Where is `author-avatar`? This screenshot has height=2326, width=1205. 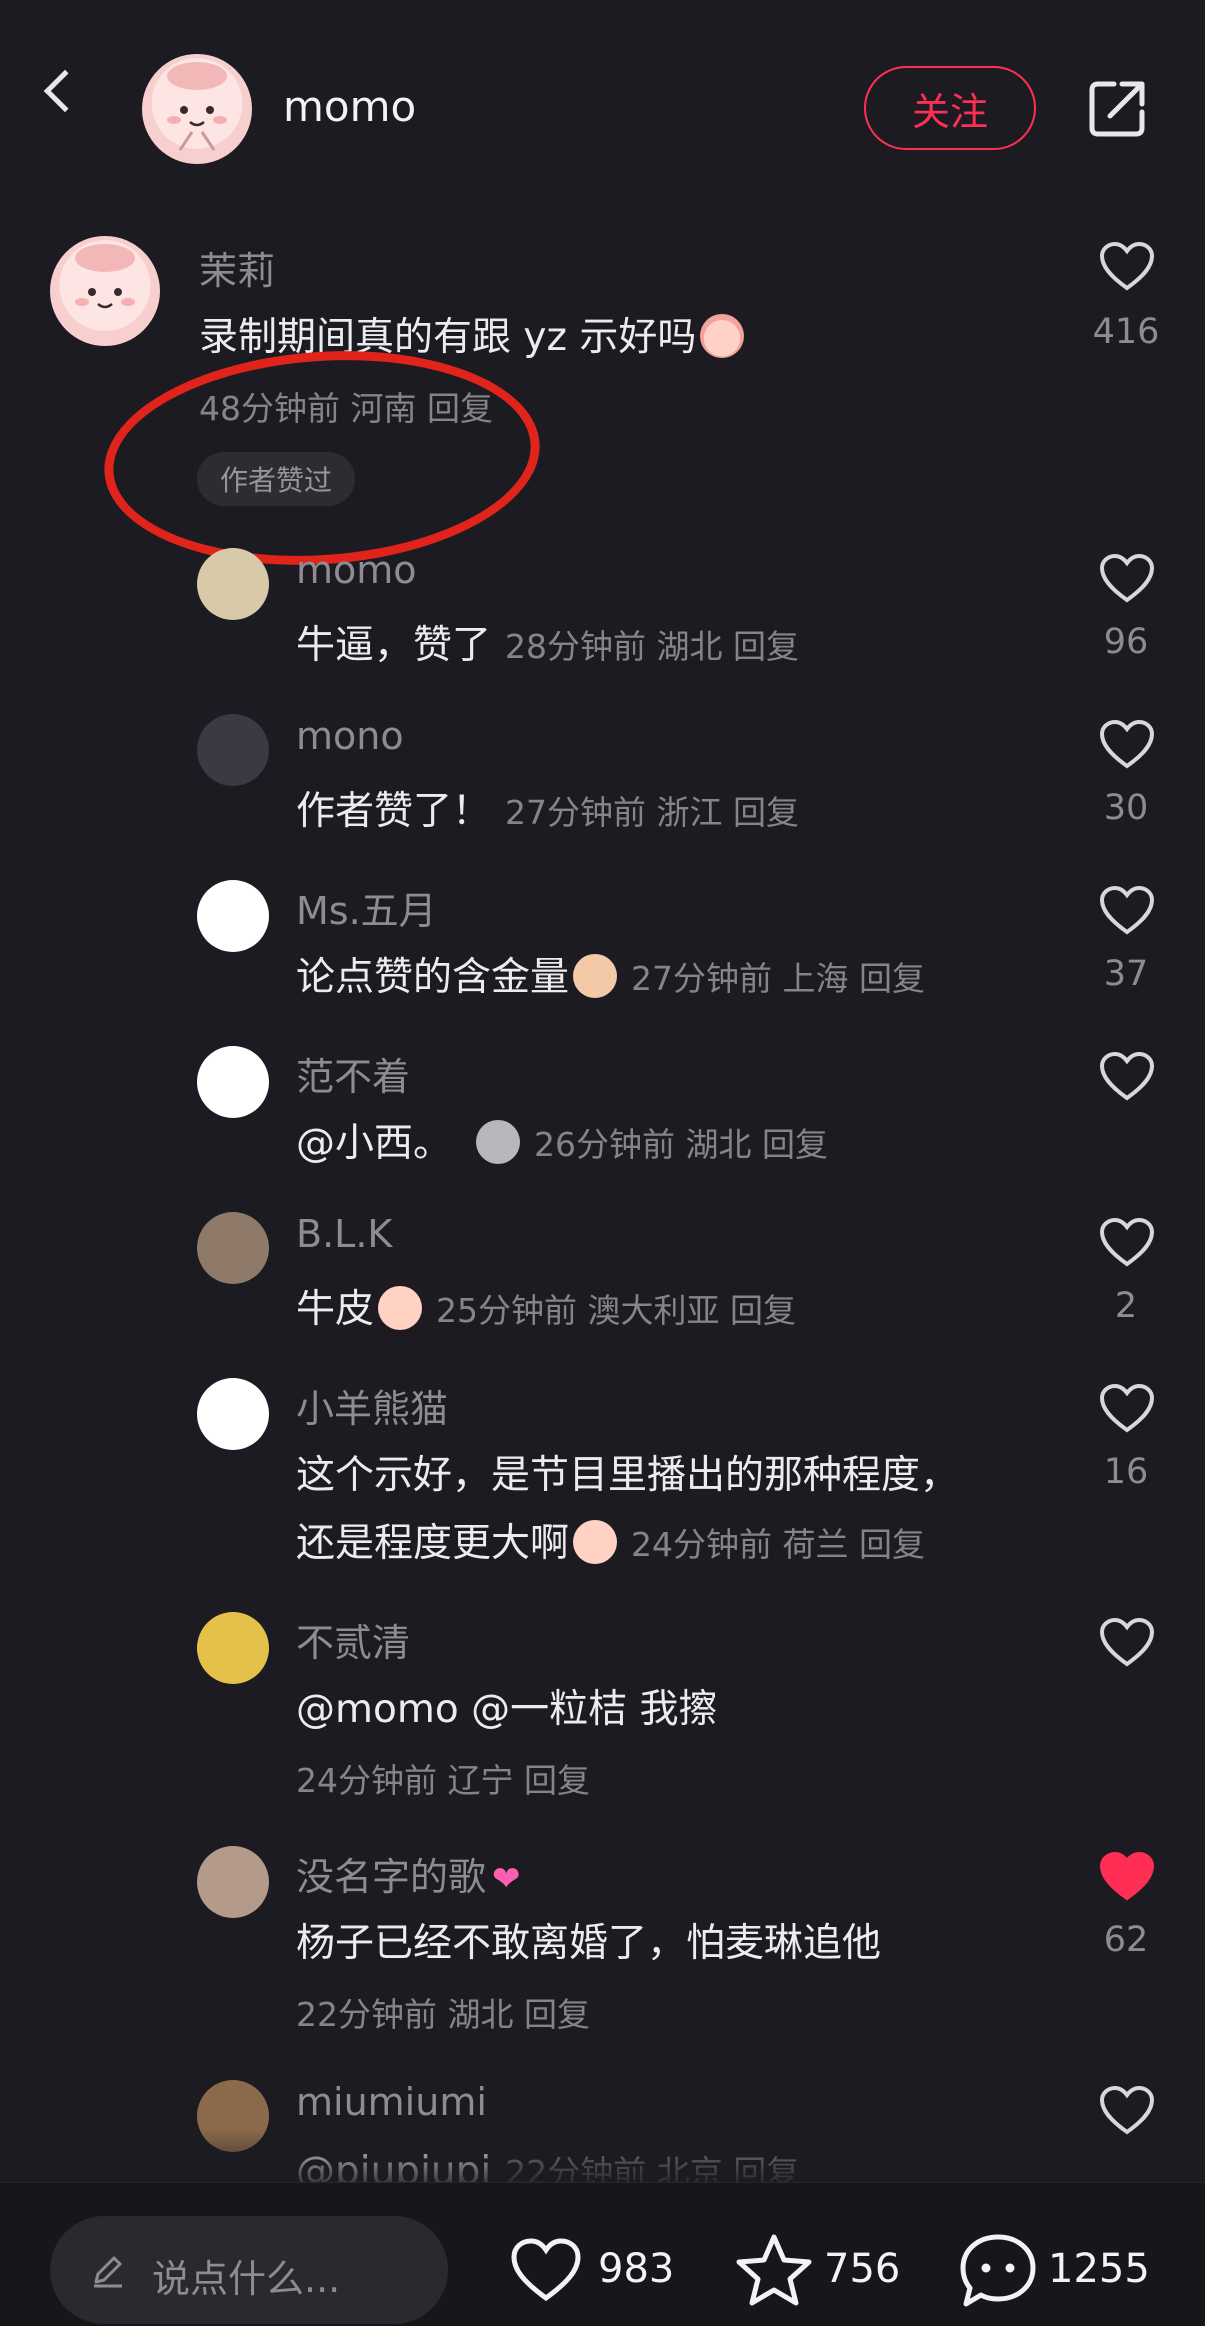 author-avatar is located at coordinates (197, 109).